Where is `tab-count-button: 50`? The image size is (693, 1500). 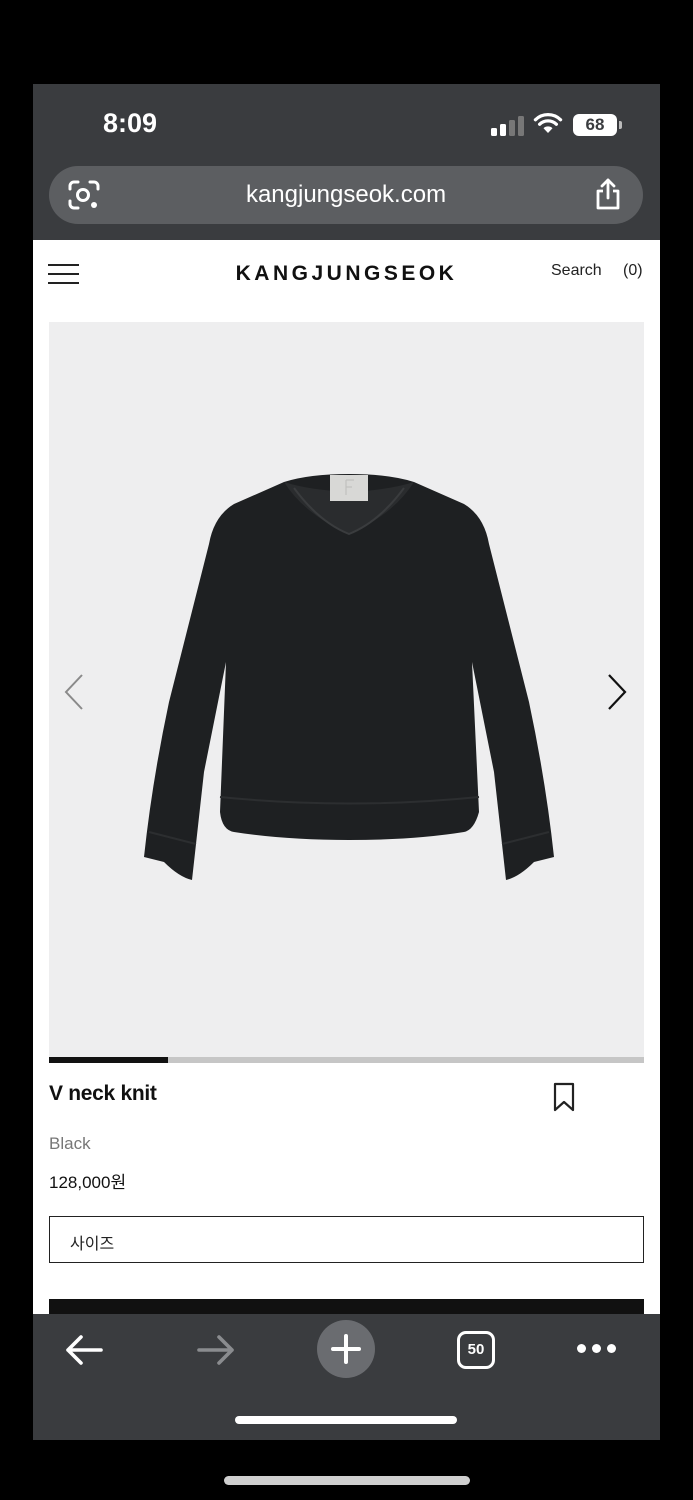
tab-count-button: 50 is located at coordinates (476, 1350).